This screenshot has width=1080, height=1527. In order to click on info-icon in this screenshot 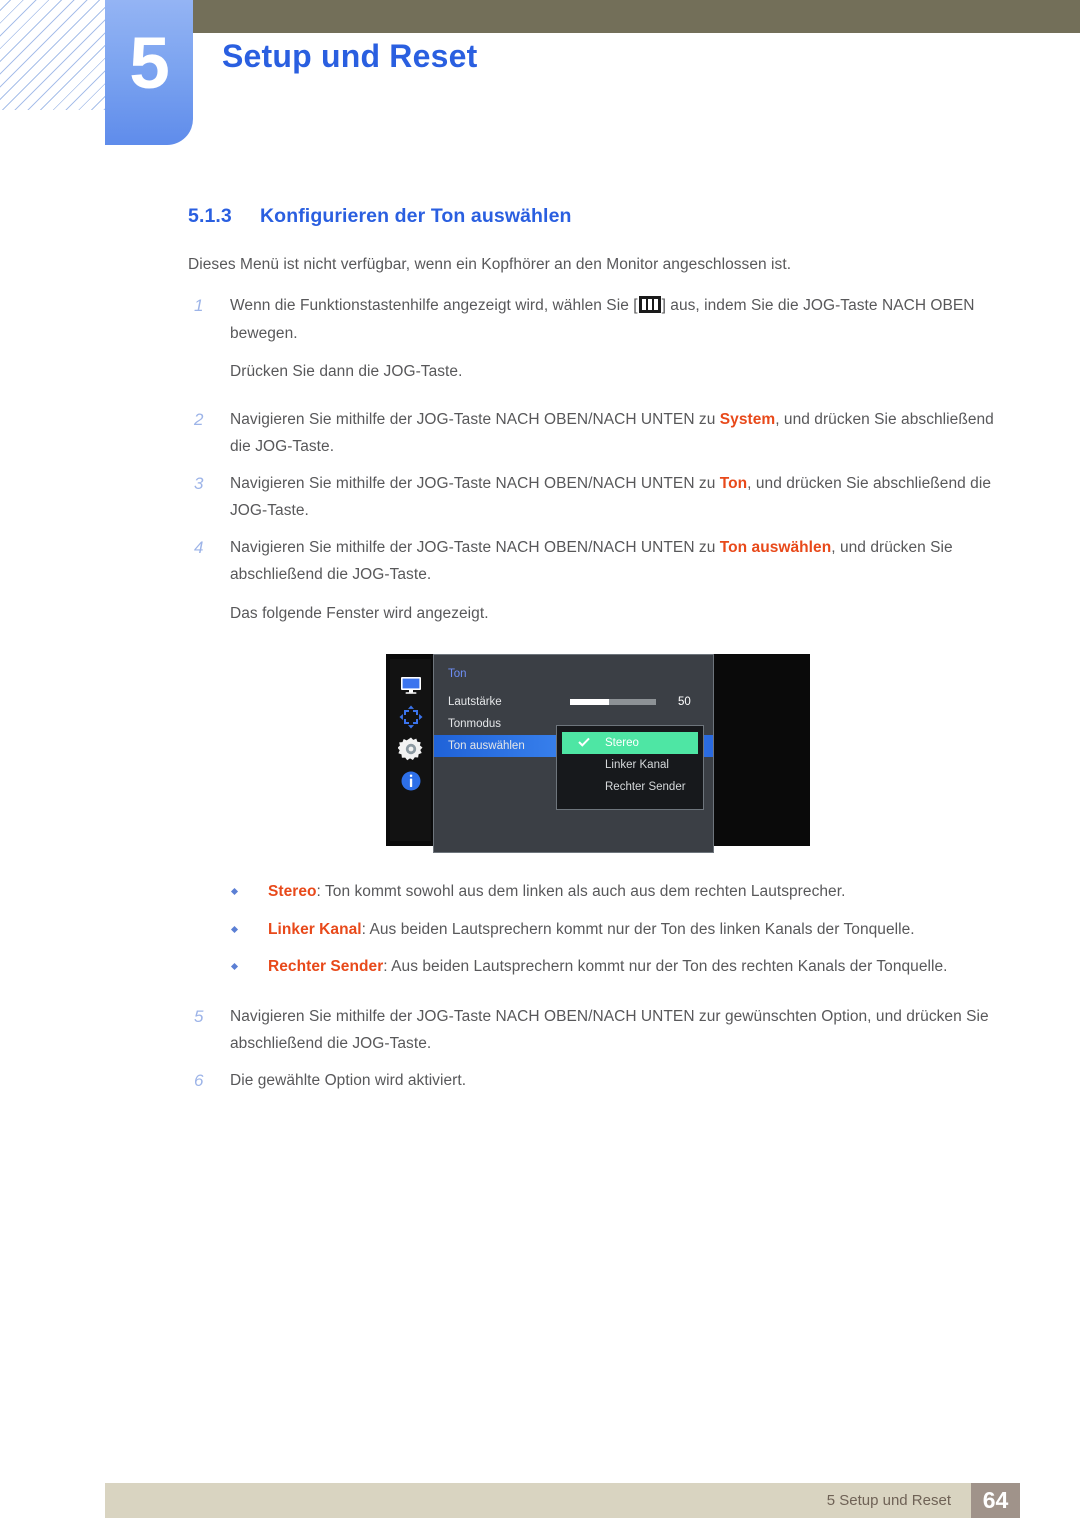, I will do `click(411, 781)`.